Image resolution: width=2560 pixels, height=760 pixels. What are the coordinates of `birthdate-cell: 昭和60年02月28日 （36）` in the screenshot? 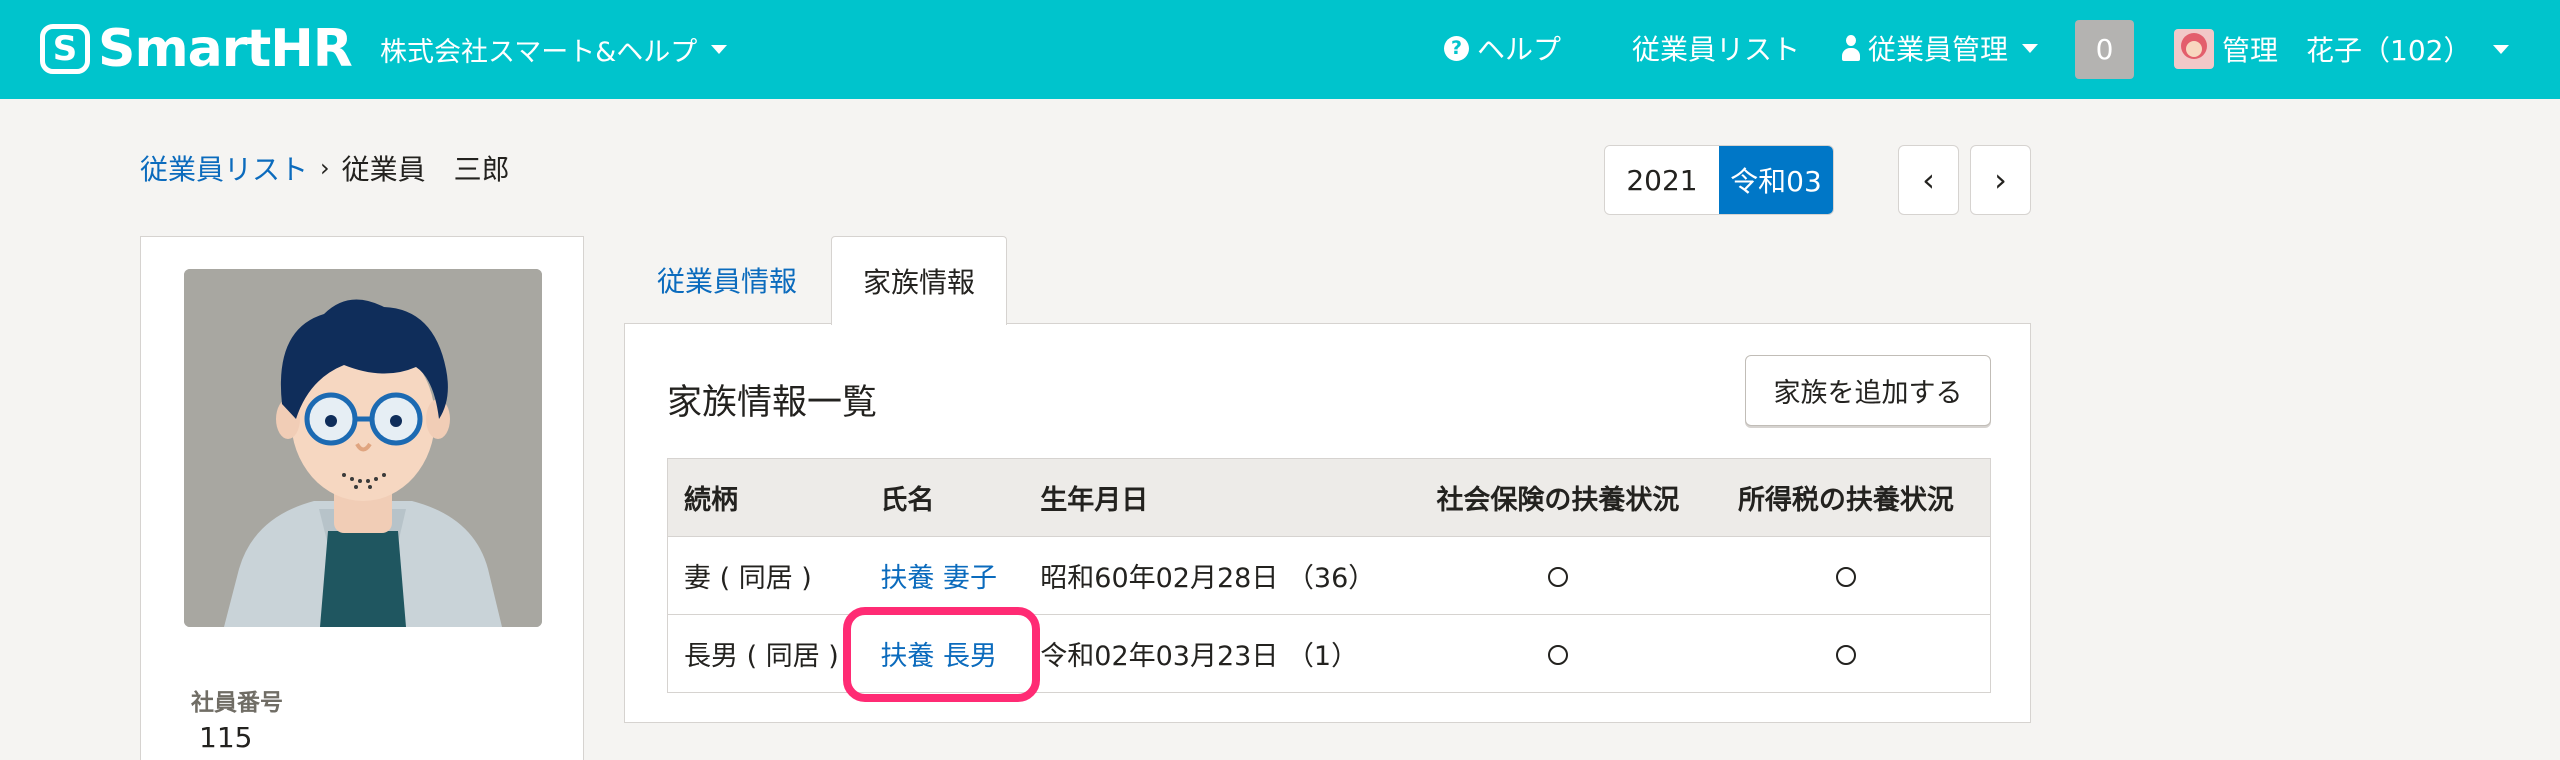 It's located at (1219, 575).